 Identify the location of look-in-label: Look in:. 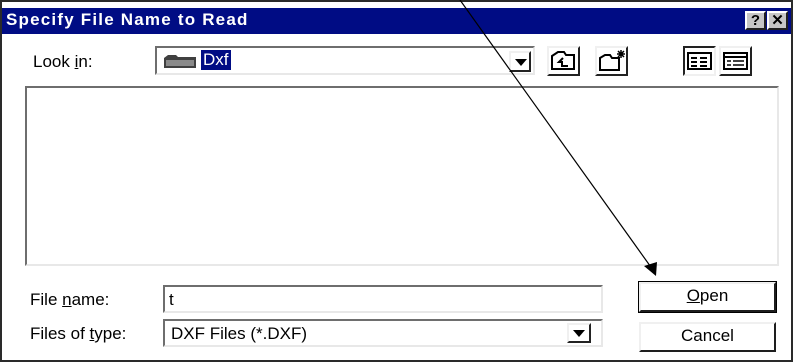
(63, 61).